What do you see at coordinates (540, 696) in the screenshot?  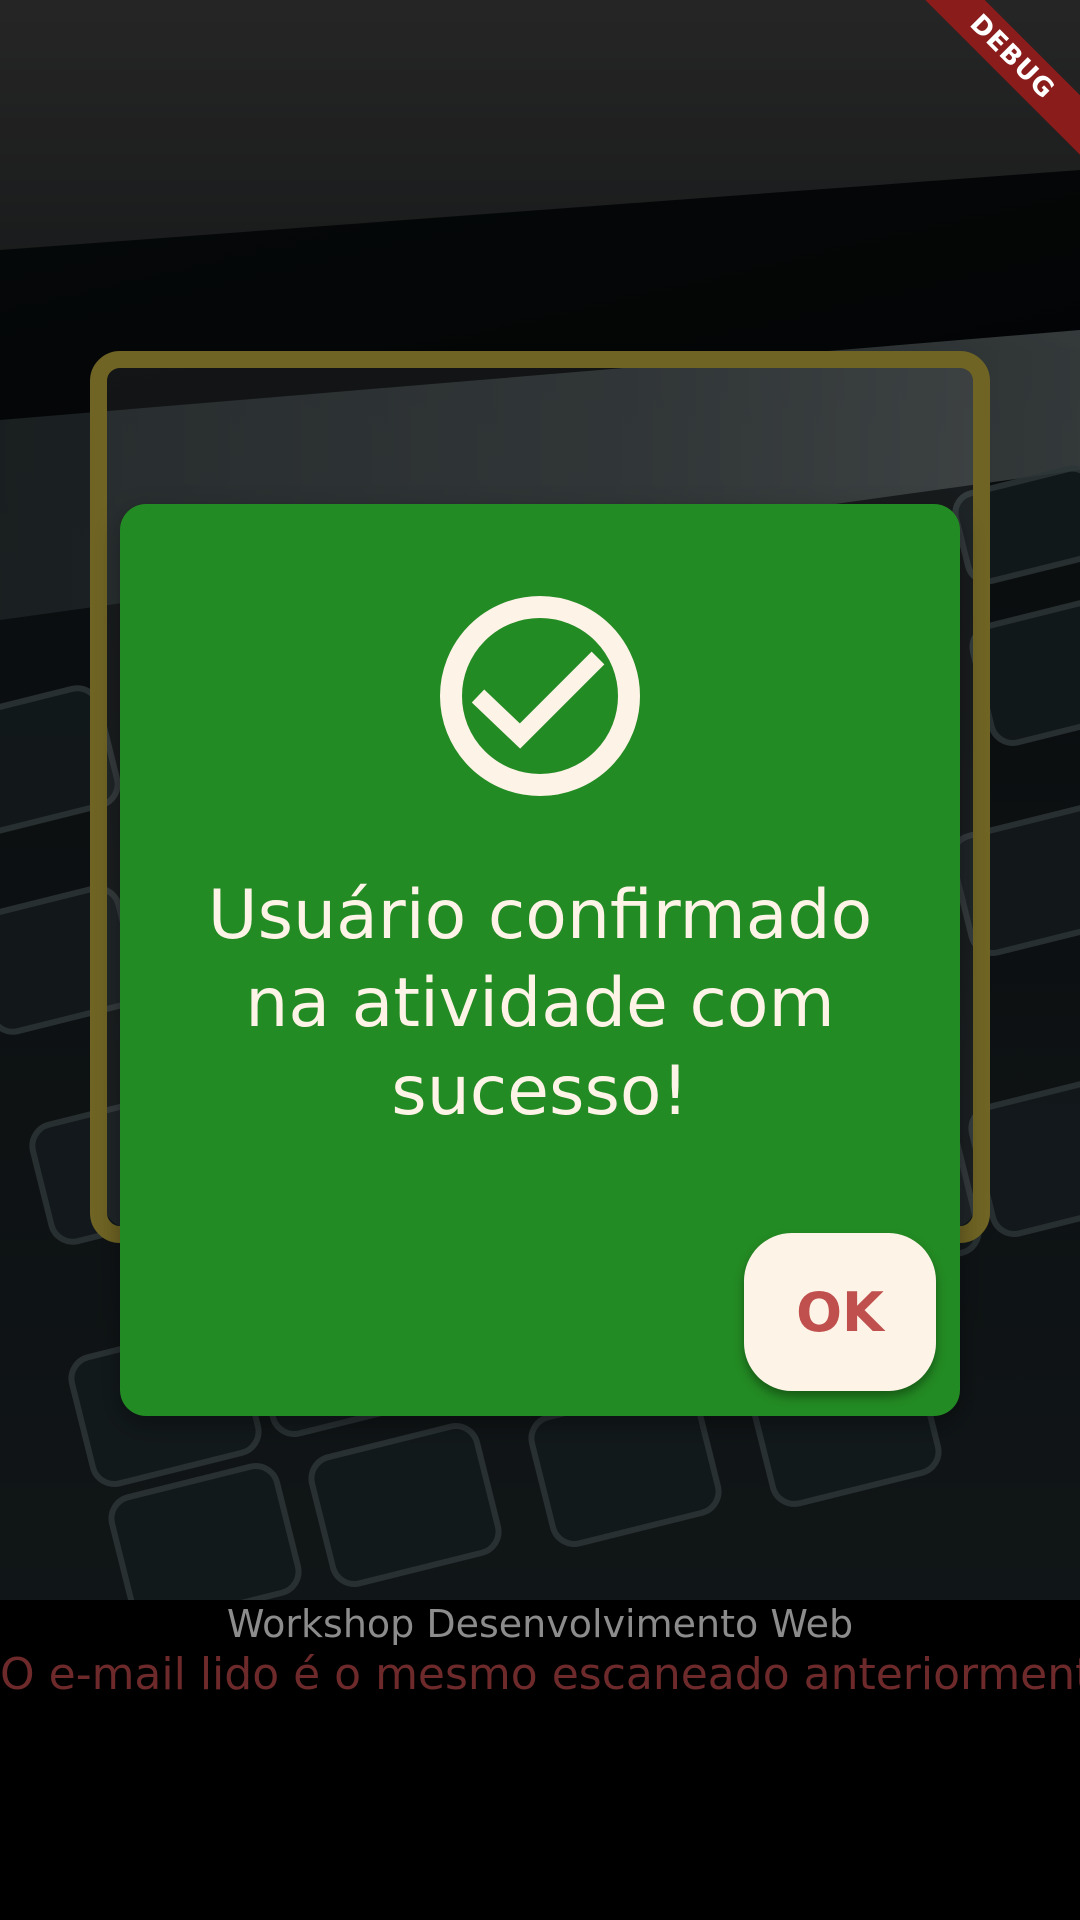 I see `check-circle-icon` at bounding box center [540, 696].